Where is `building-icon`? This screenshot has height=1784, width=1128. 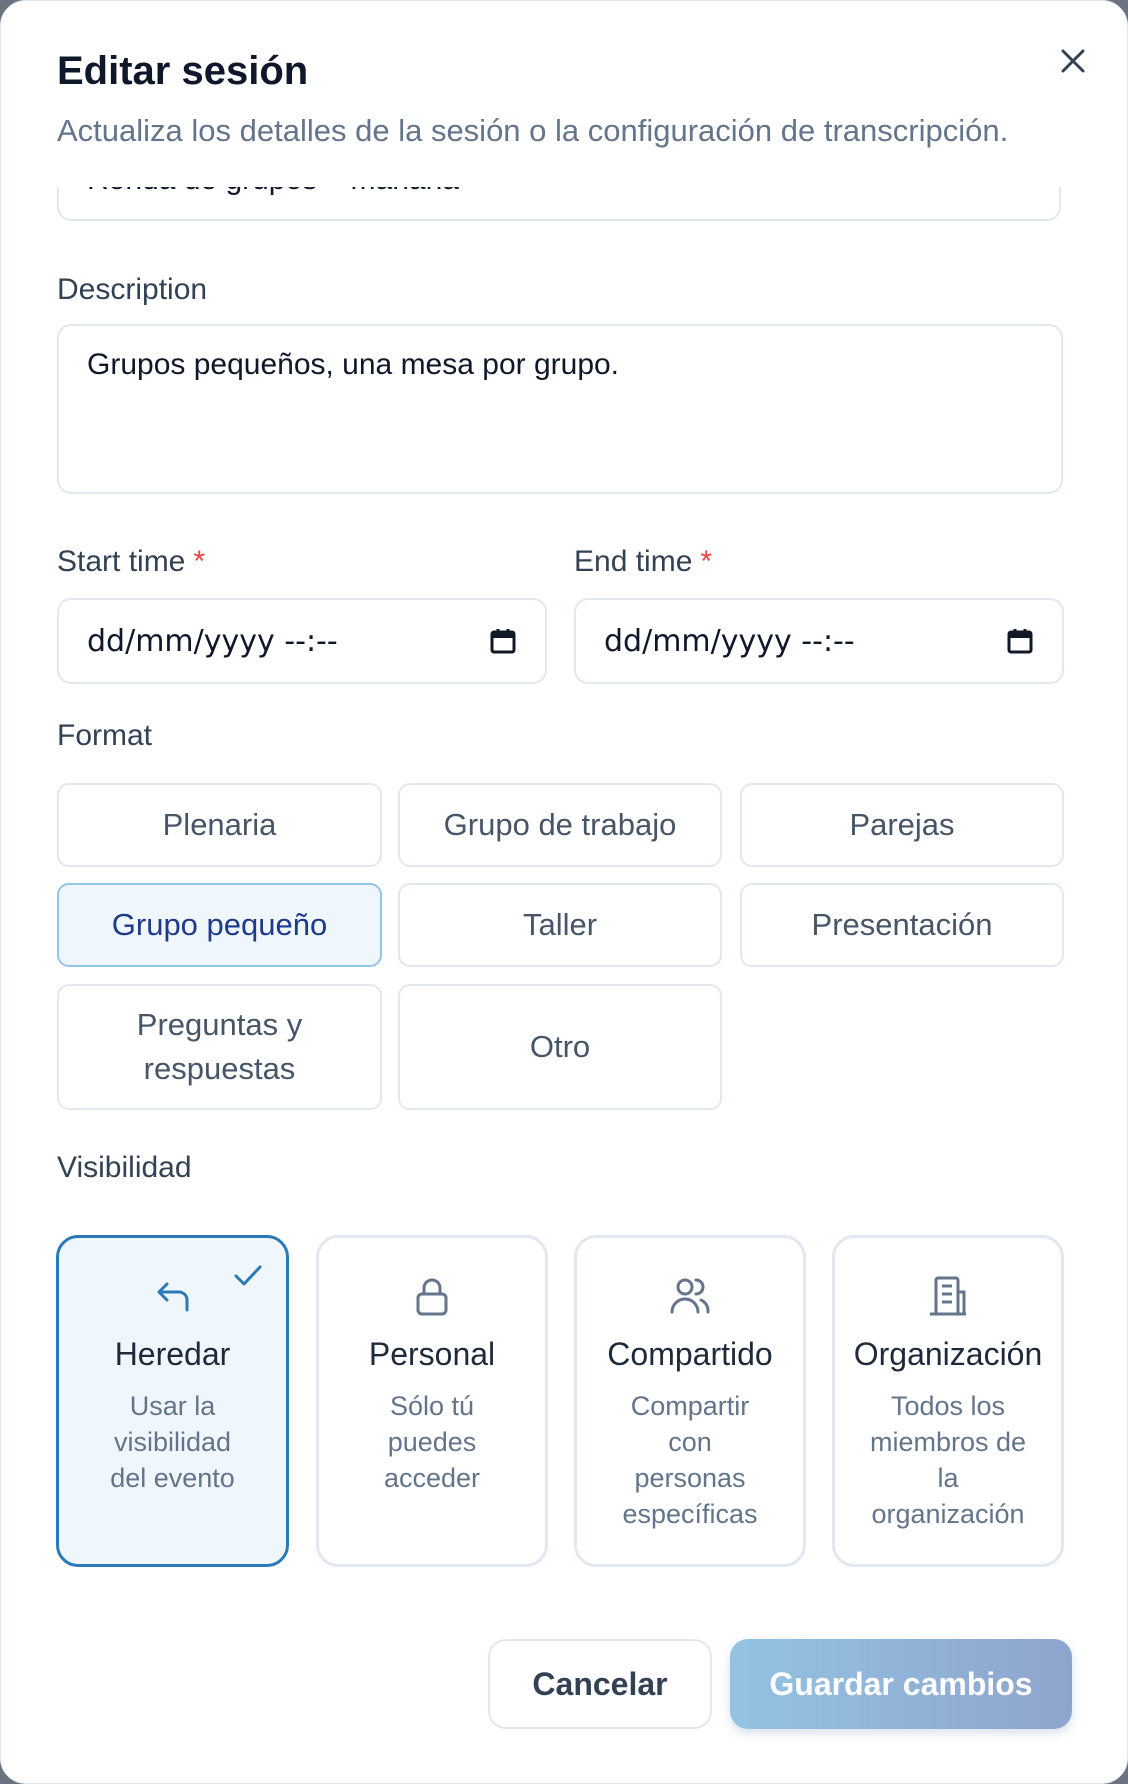 building-icon is located at coordinates (948, 1296).